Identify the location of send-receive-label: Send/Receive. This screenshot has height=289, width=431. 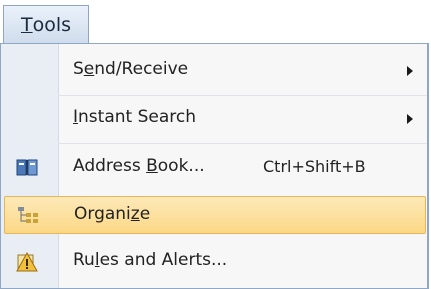
(131, 69).